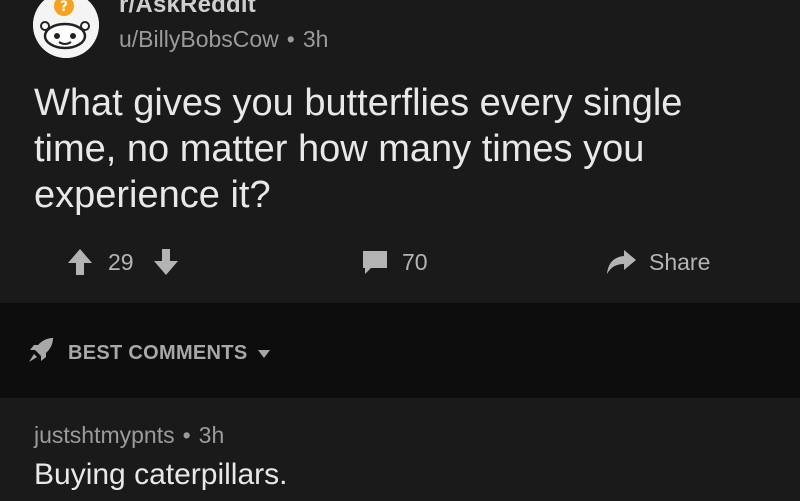 The image size is (800, 501). Describe the element at coordinates (375, 262) in the screenshot. I see `comment-bubble-icon` at that location.